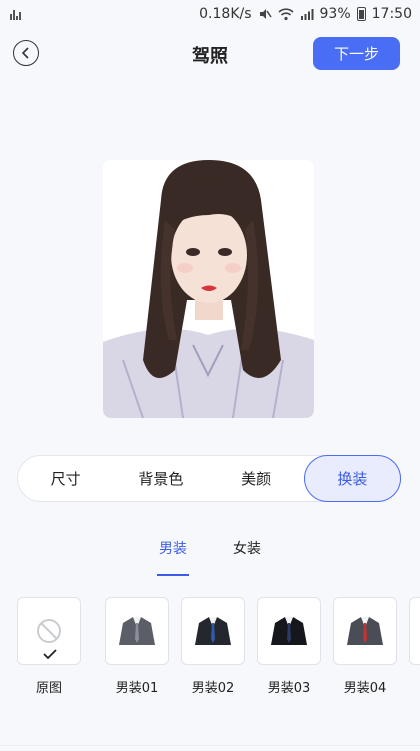  I want to click on no-outfit-icon, so click(49, 631).